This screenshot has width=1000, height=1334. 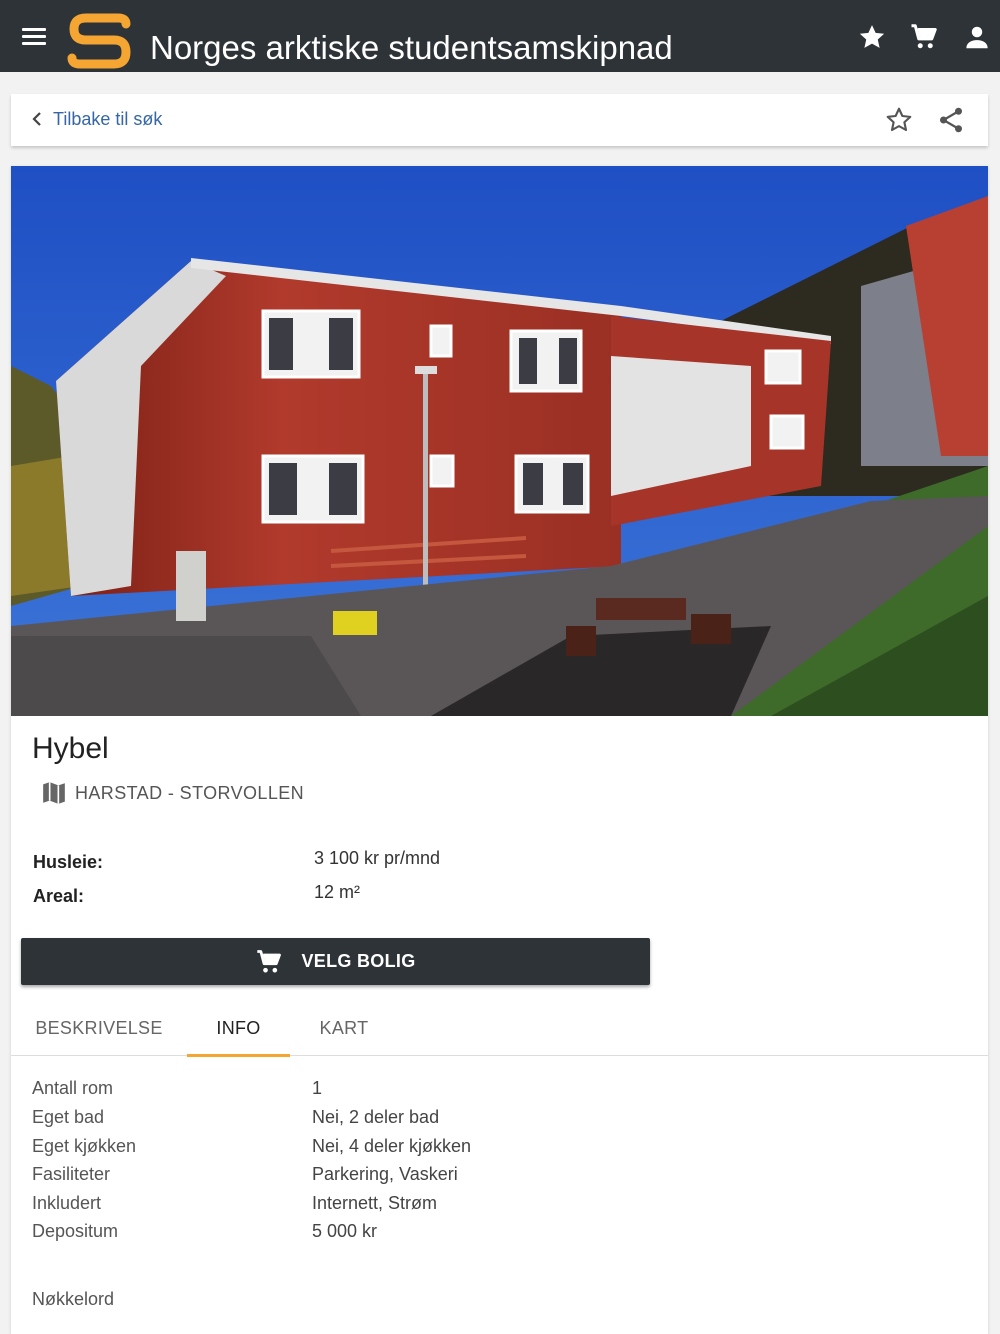 I want to click on tab-info: INFO, so click(x=238, y=1028).